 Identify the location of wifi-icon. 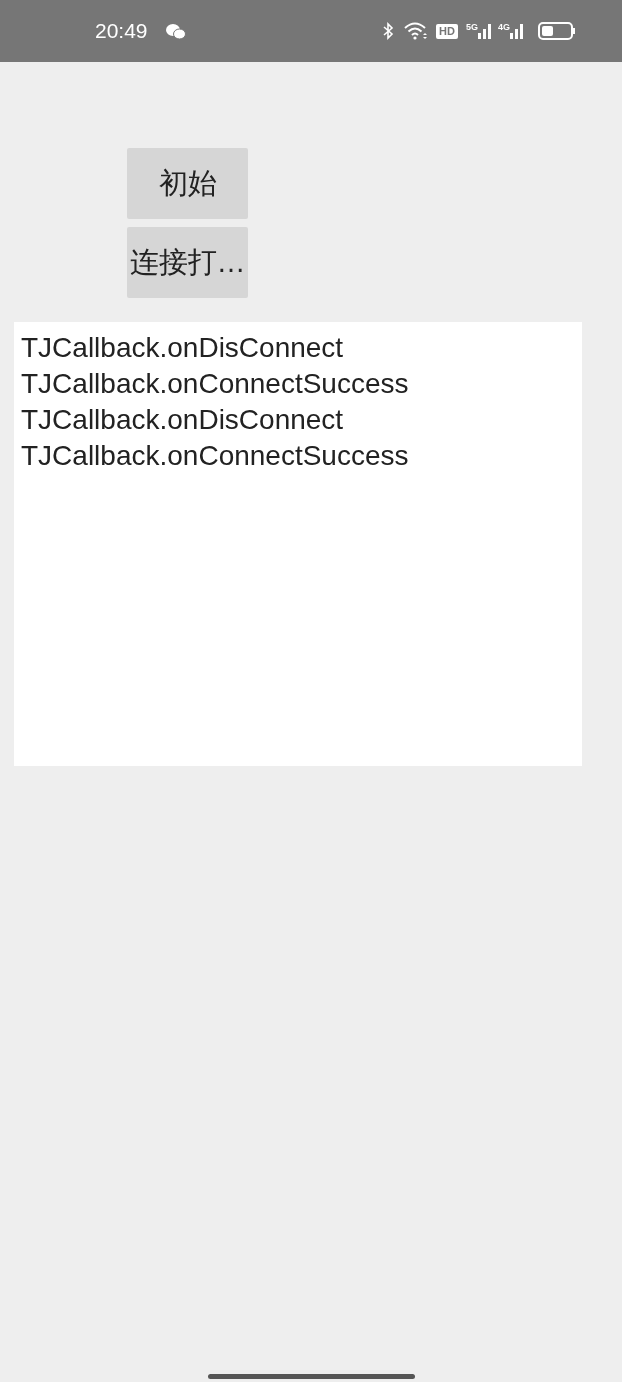
(416, 31).